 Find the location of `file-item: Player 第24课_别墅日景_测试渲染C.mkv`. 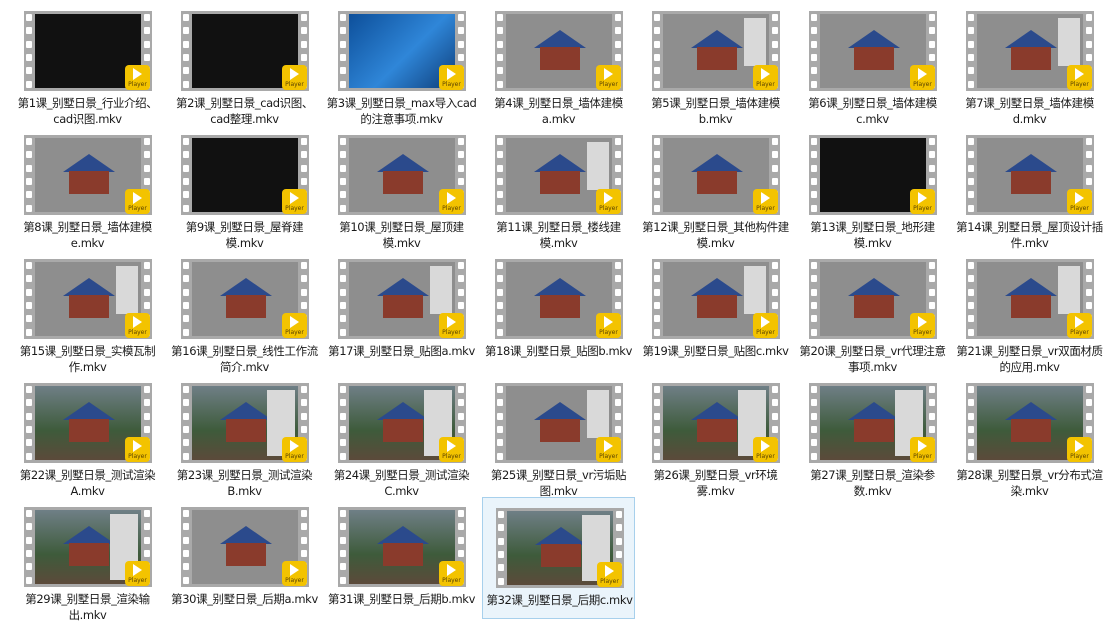

file-item: Player 第24课_别墅日景_测试渲染C.mkv is located at coordinates (401, 435).